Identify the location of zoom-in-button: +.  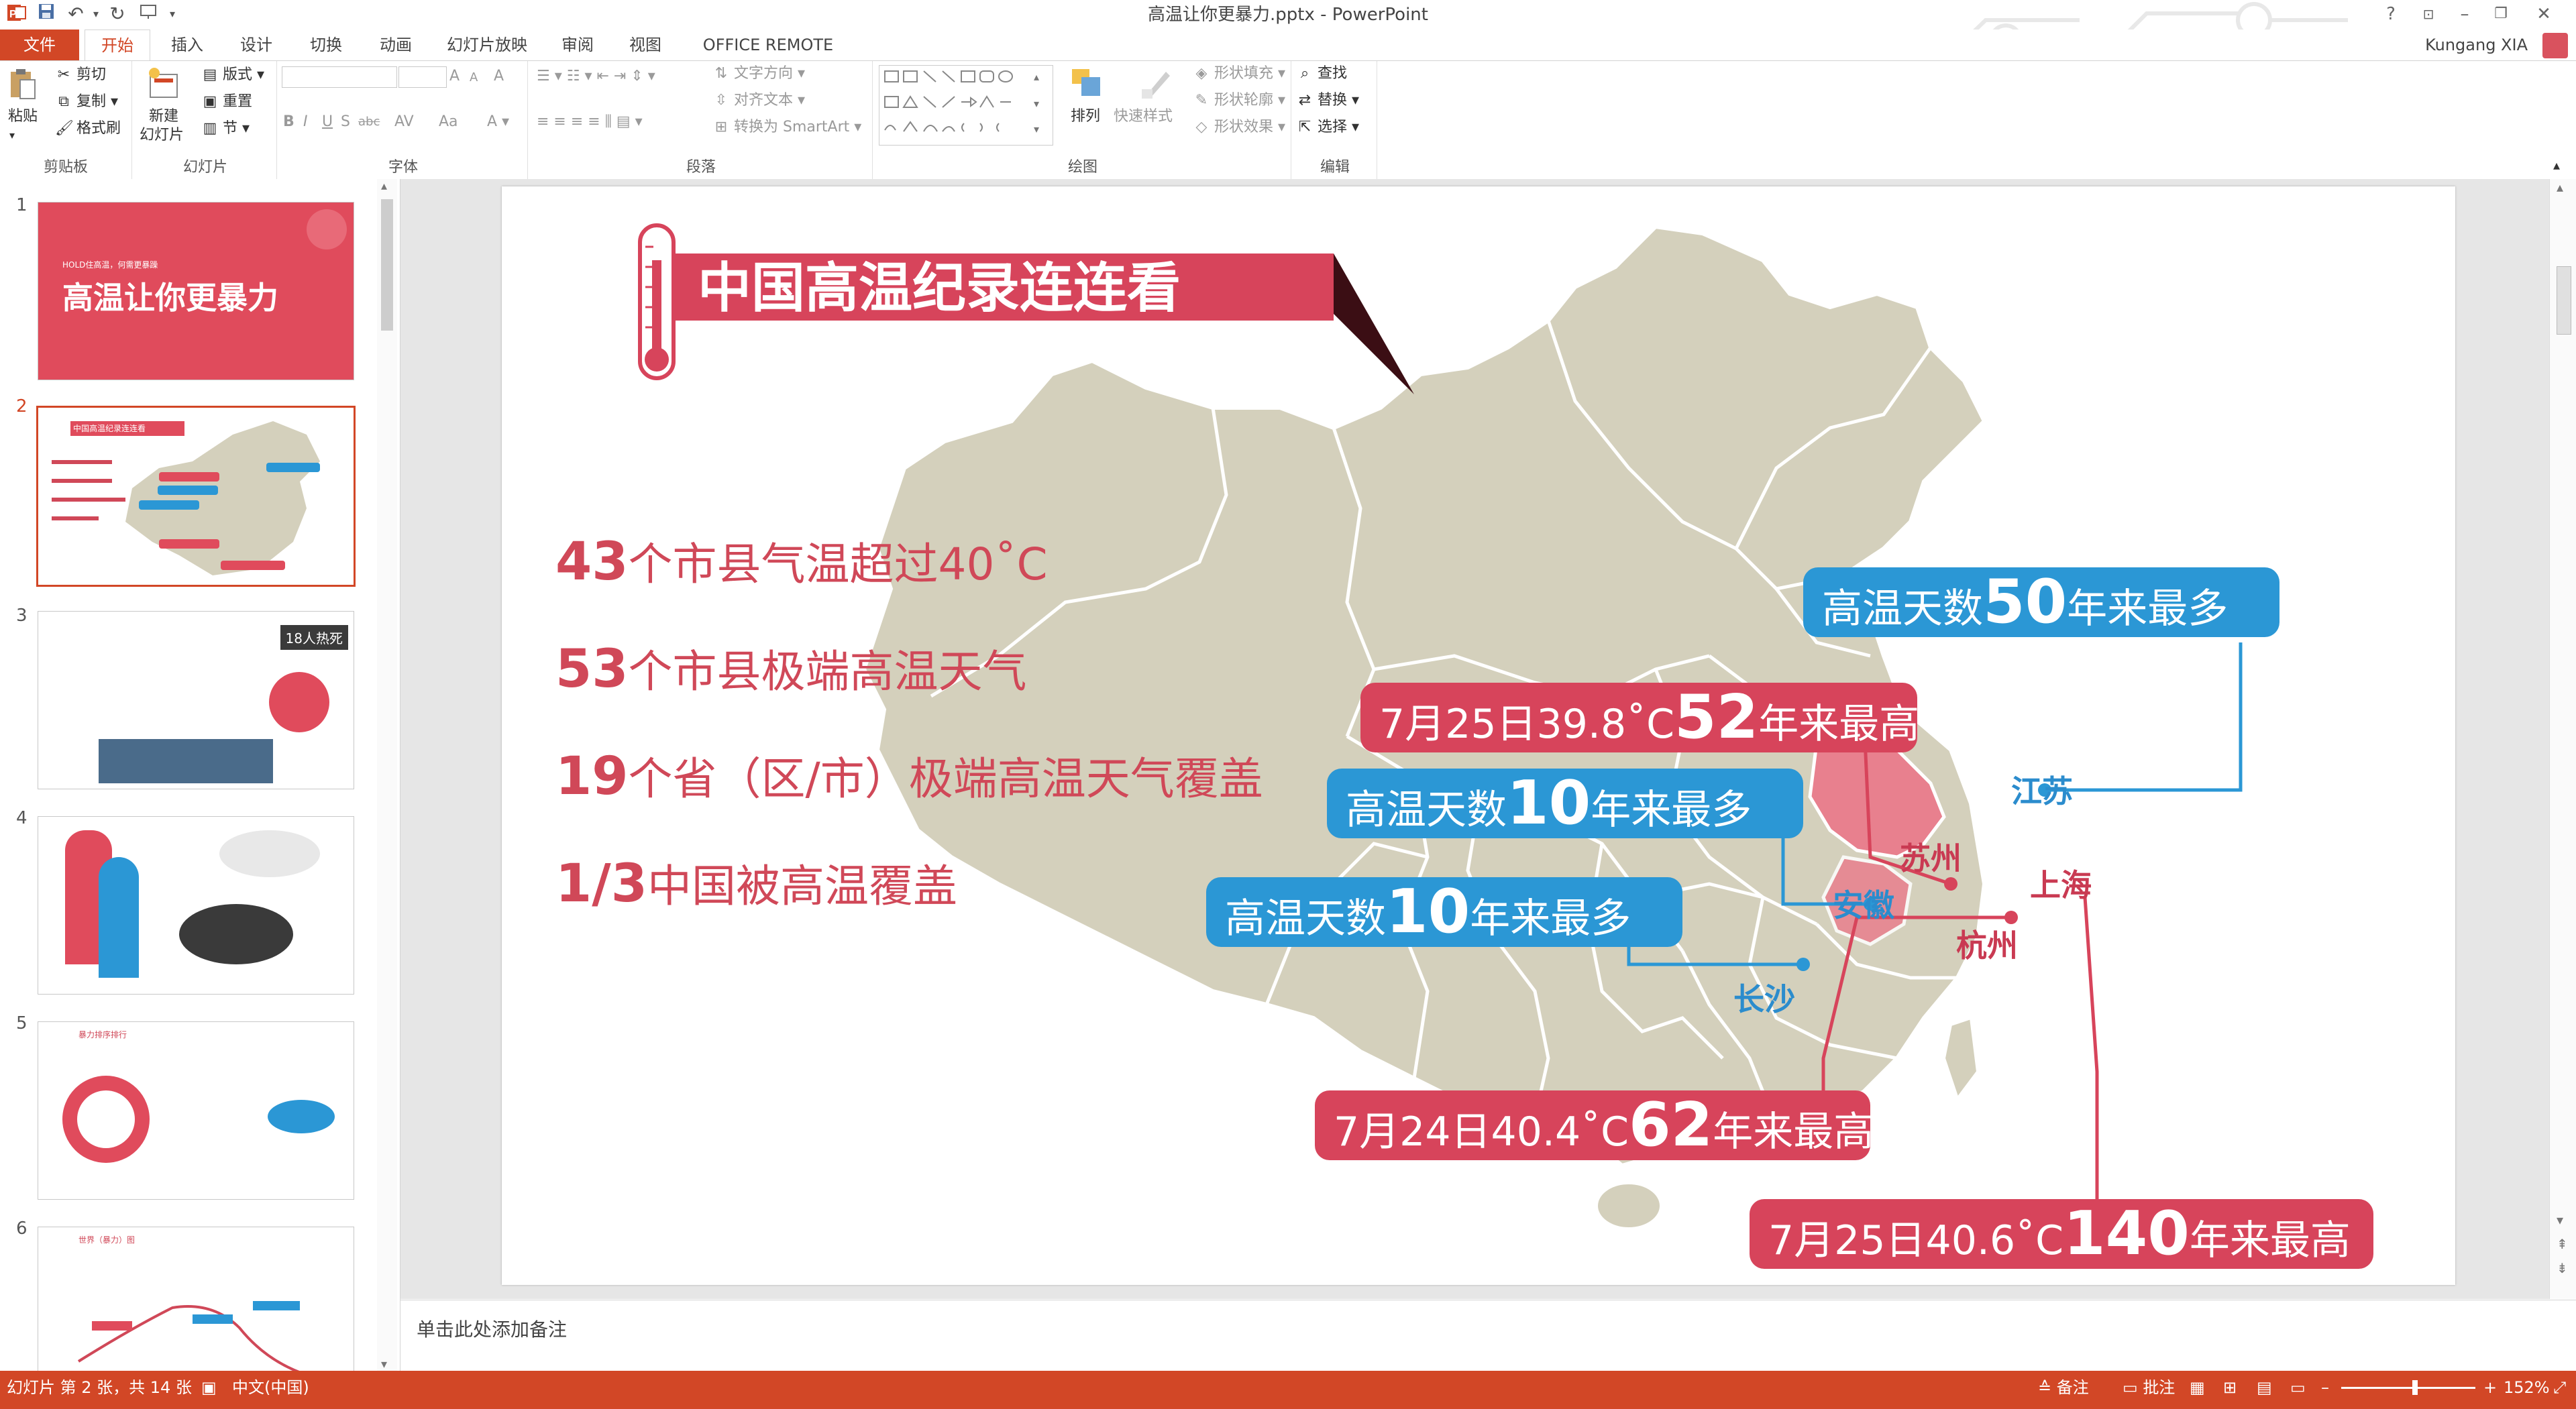
(2490, 1387).